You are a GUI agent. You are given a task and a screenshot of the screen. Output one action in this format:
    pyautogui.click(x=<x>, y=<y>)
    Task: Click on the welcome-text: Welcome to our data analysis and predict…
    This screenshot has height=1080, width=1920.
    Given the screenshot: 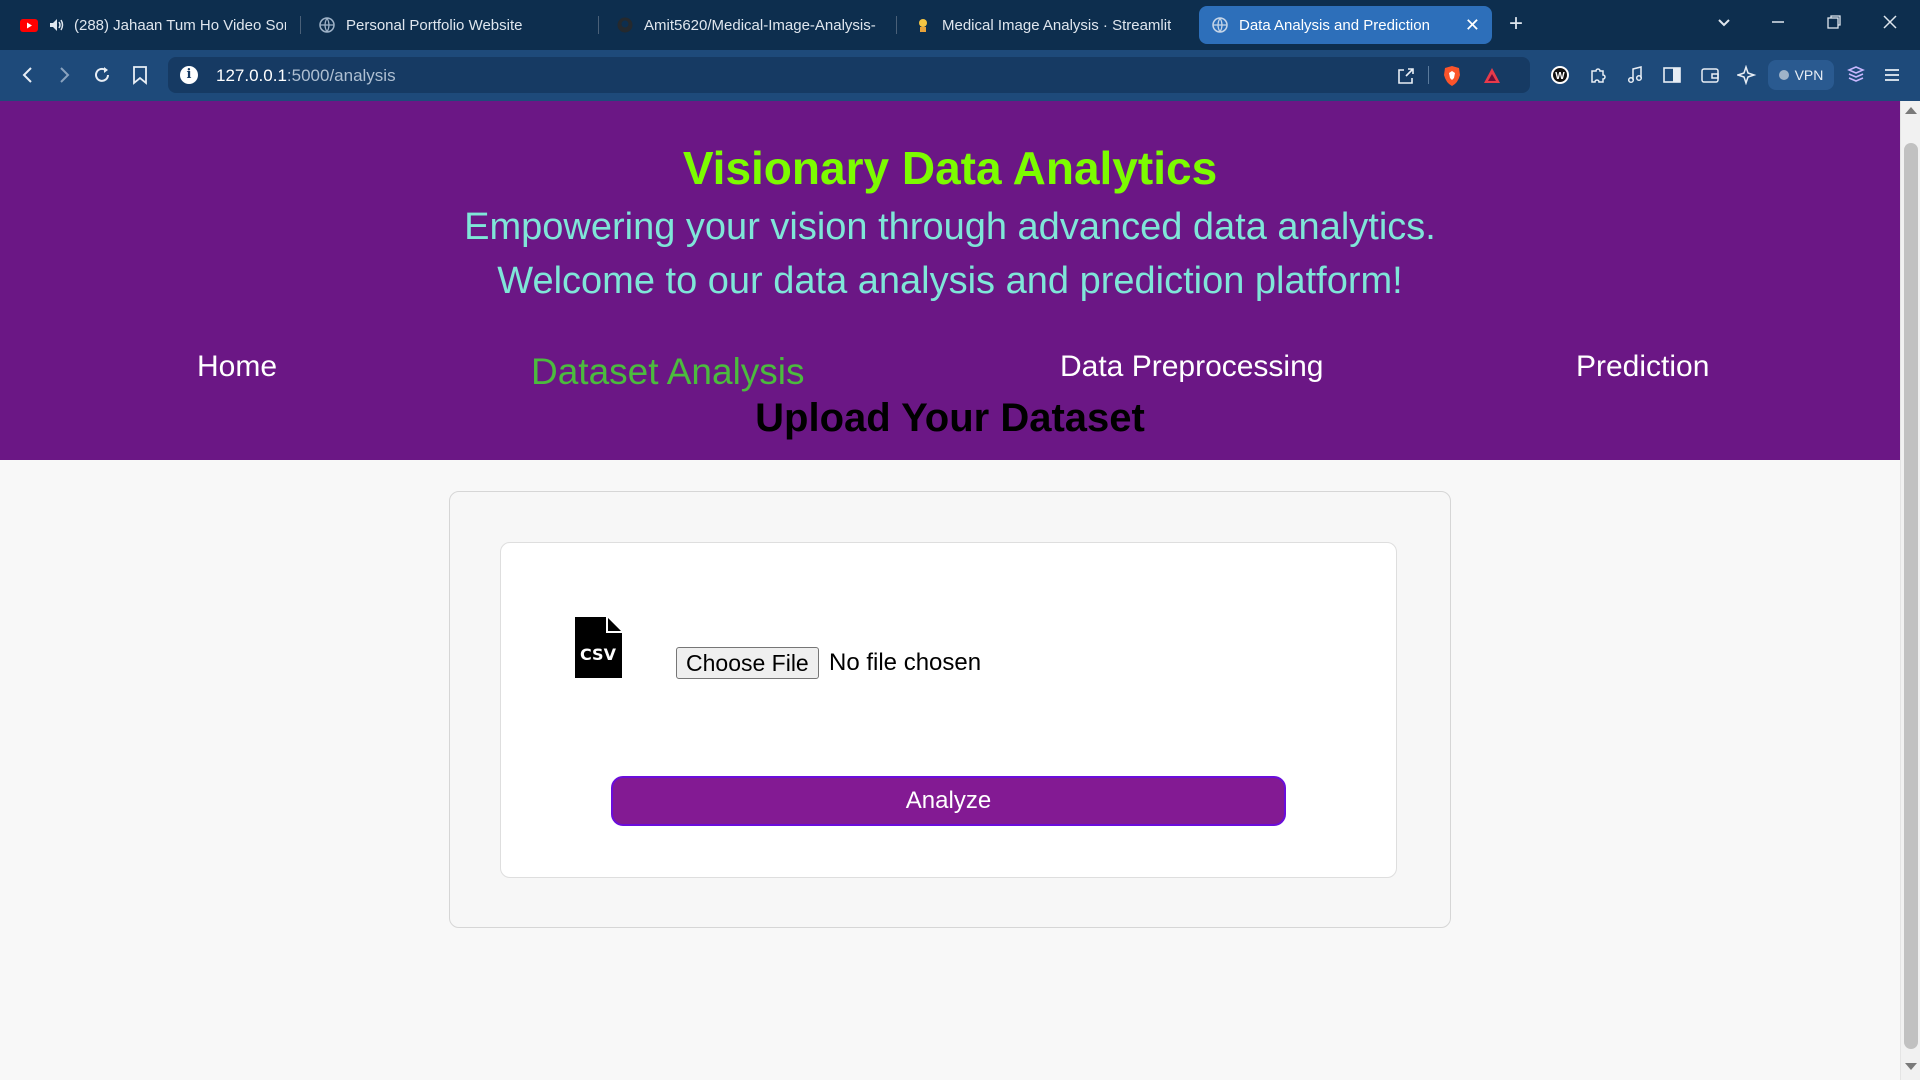 What is the action you would take?
    pyautogui.click(x=950, y=281)
    